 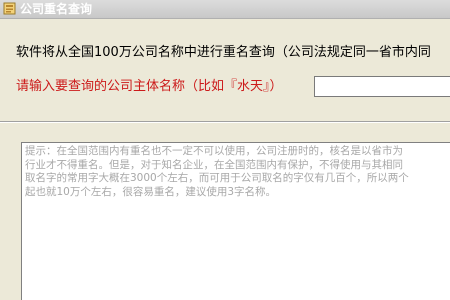 What do you see at coordinates (225, 9) in the screenshot?
I see `title-bar: 公司重名查询` at bounding box center [225, 9].